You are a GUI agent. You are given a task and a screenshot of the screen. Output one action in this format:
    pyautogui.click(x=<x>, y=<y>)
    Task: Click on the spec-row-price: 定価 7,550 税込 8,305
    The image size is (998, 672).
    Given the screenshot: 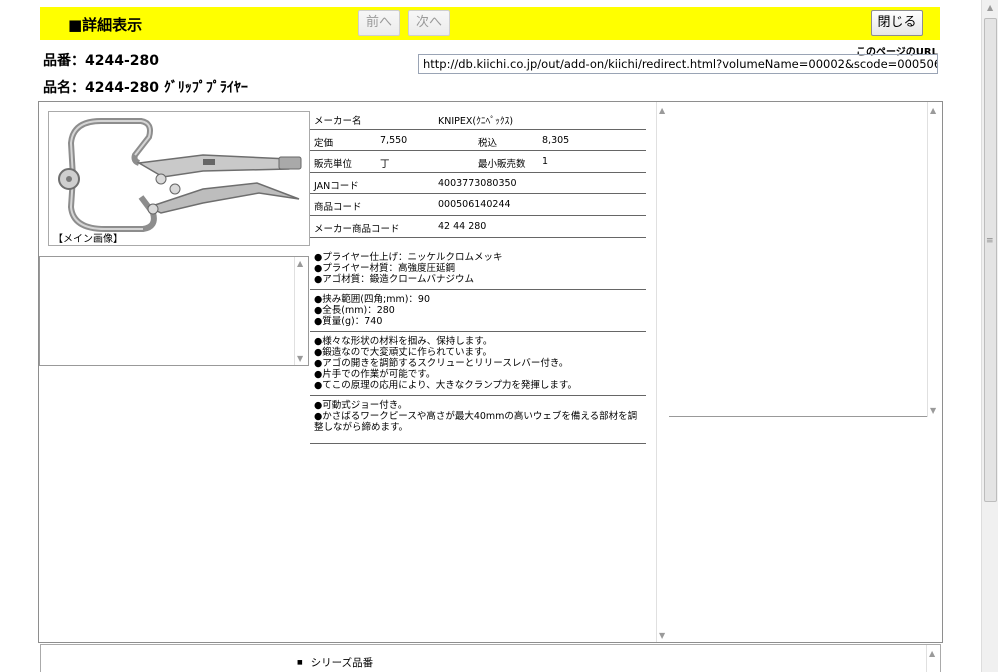 What is the action you would take?
    pyautogui.click(x=478, y=141)
    